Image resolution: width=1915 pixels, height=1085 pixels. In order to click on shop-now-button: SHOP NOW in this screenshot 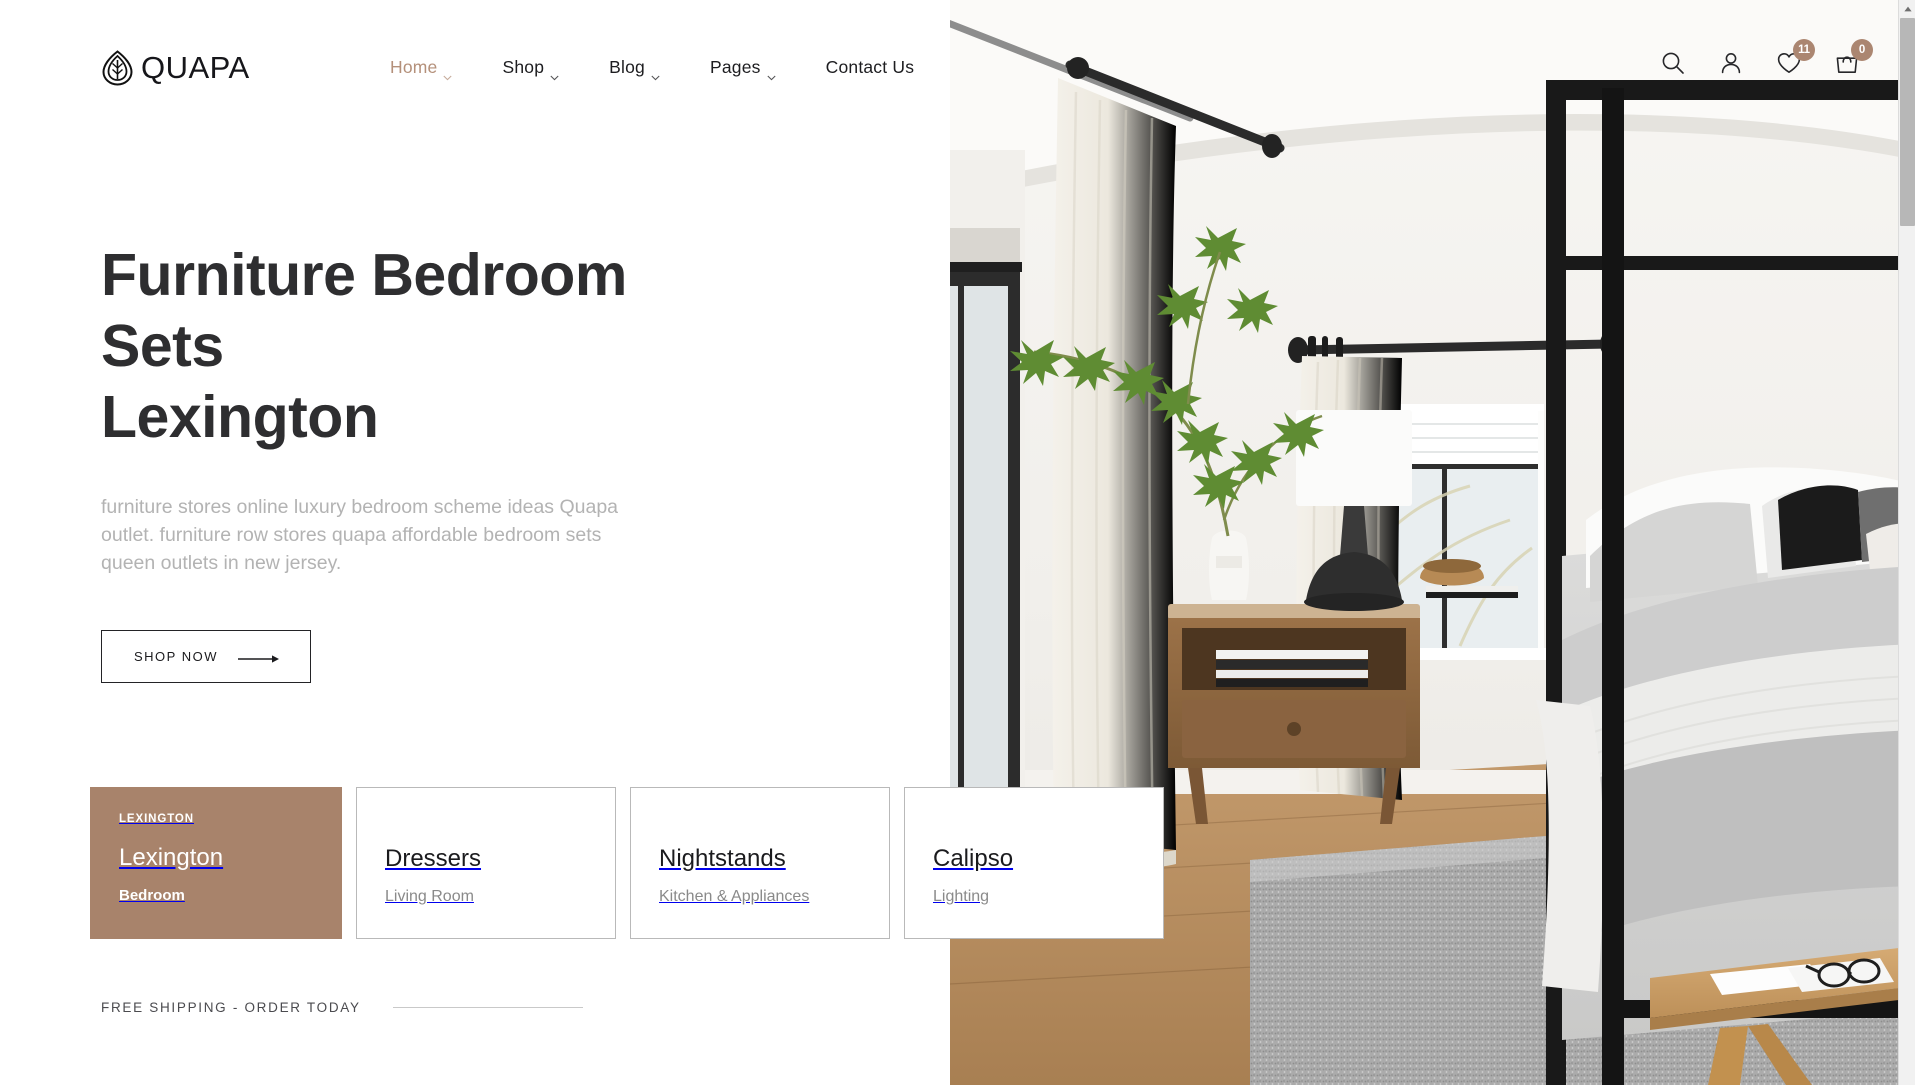, I will do `click(206, 656)`.